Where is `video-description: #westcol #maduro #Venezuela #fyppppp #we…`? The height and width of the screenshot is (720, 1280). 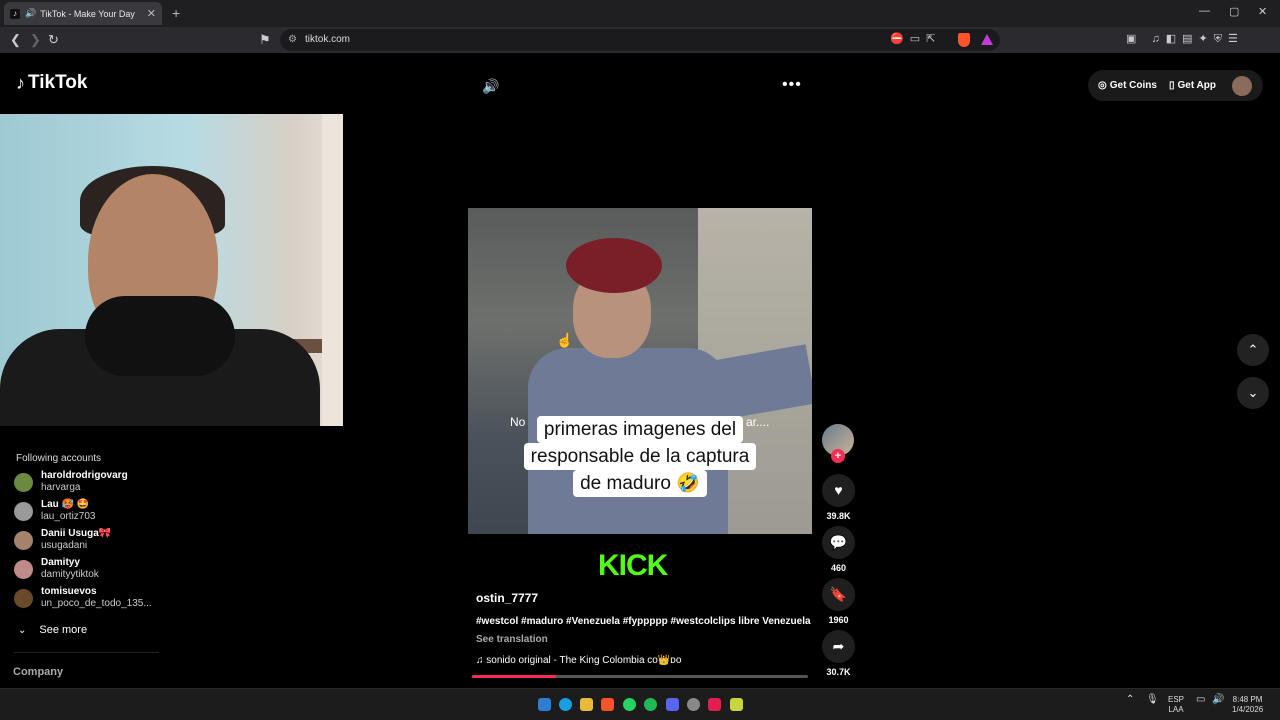 video-description: #westcol #maduro #Venezuela #fyppppp #we… is located at coordinates (643, 621).